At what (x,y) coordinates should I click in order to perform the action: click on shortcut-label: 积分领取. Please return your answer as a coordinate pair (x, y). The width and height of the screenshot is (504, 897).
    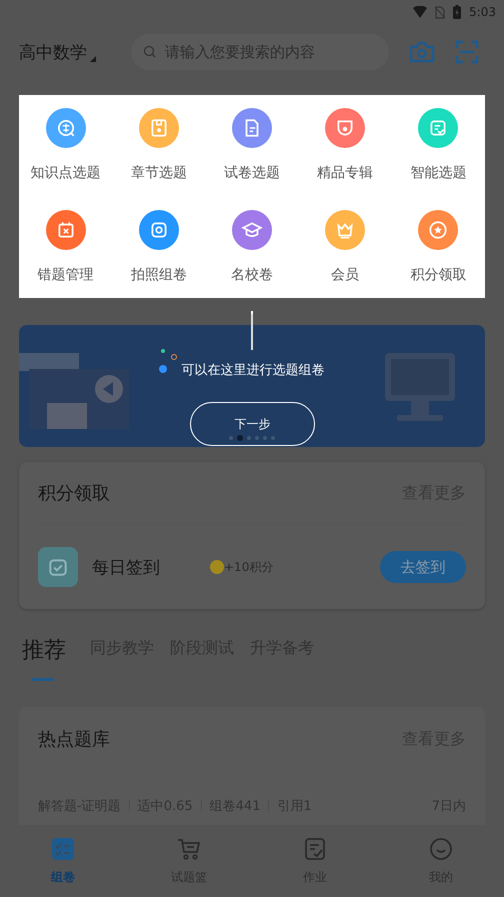
    Looking at the image, I should click on (438, 275).